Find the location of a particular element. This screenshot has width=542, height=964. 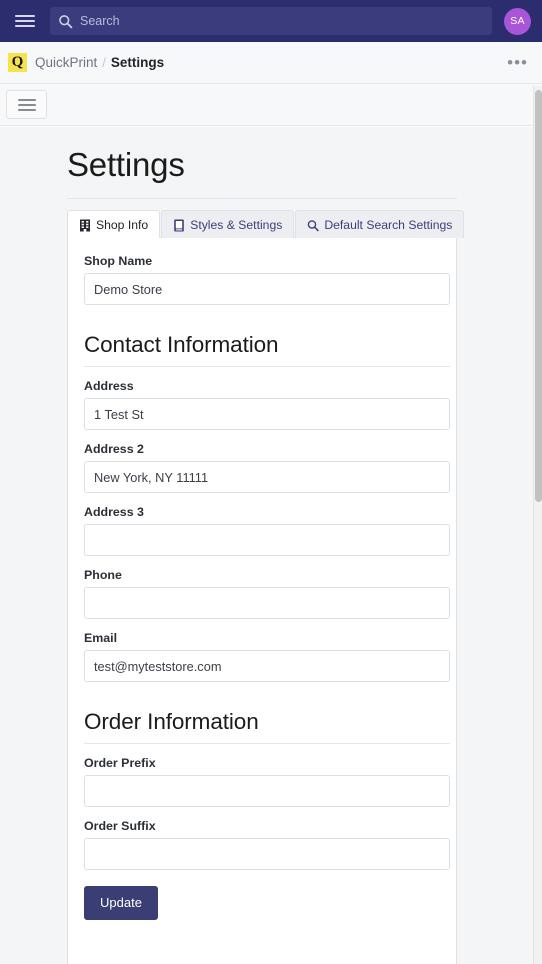

address-3-input is located at coordinates (267, 540).